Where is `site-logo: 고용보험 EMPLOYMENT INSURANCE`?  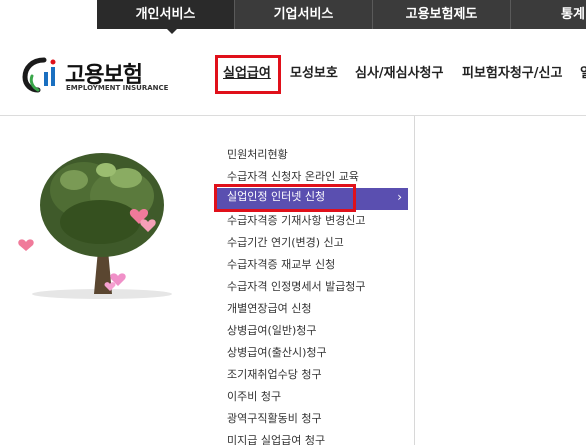
site-logo: 고용보험 EMPLOYMENT INSURANCE is located at coordinates (95, 77).